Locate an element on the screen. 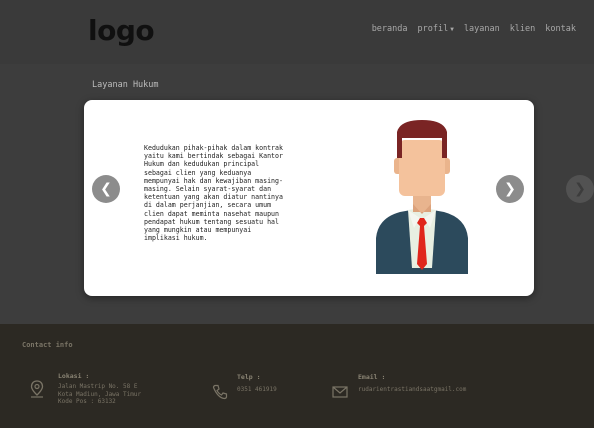 This screenshot has height=428, width=594. nav-beranda: beranda is located at coordinates (390, 29).